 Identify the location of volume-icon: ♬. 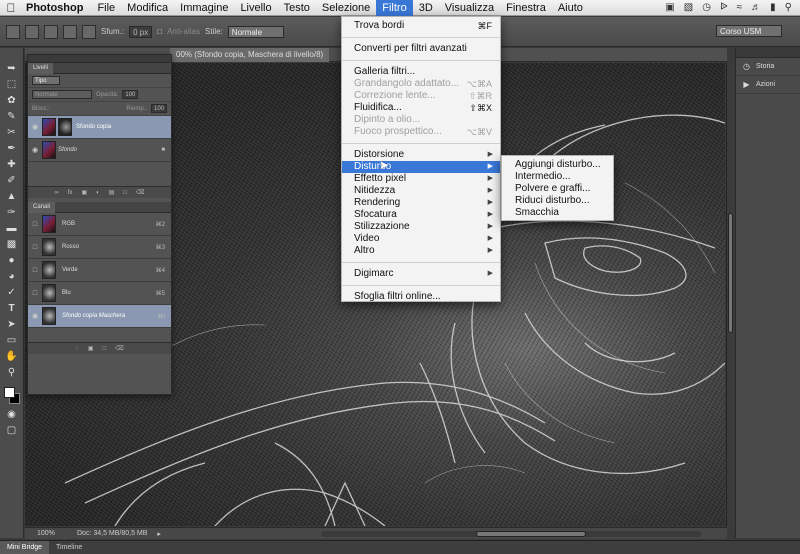
(756, 7).